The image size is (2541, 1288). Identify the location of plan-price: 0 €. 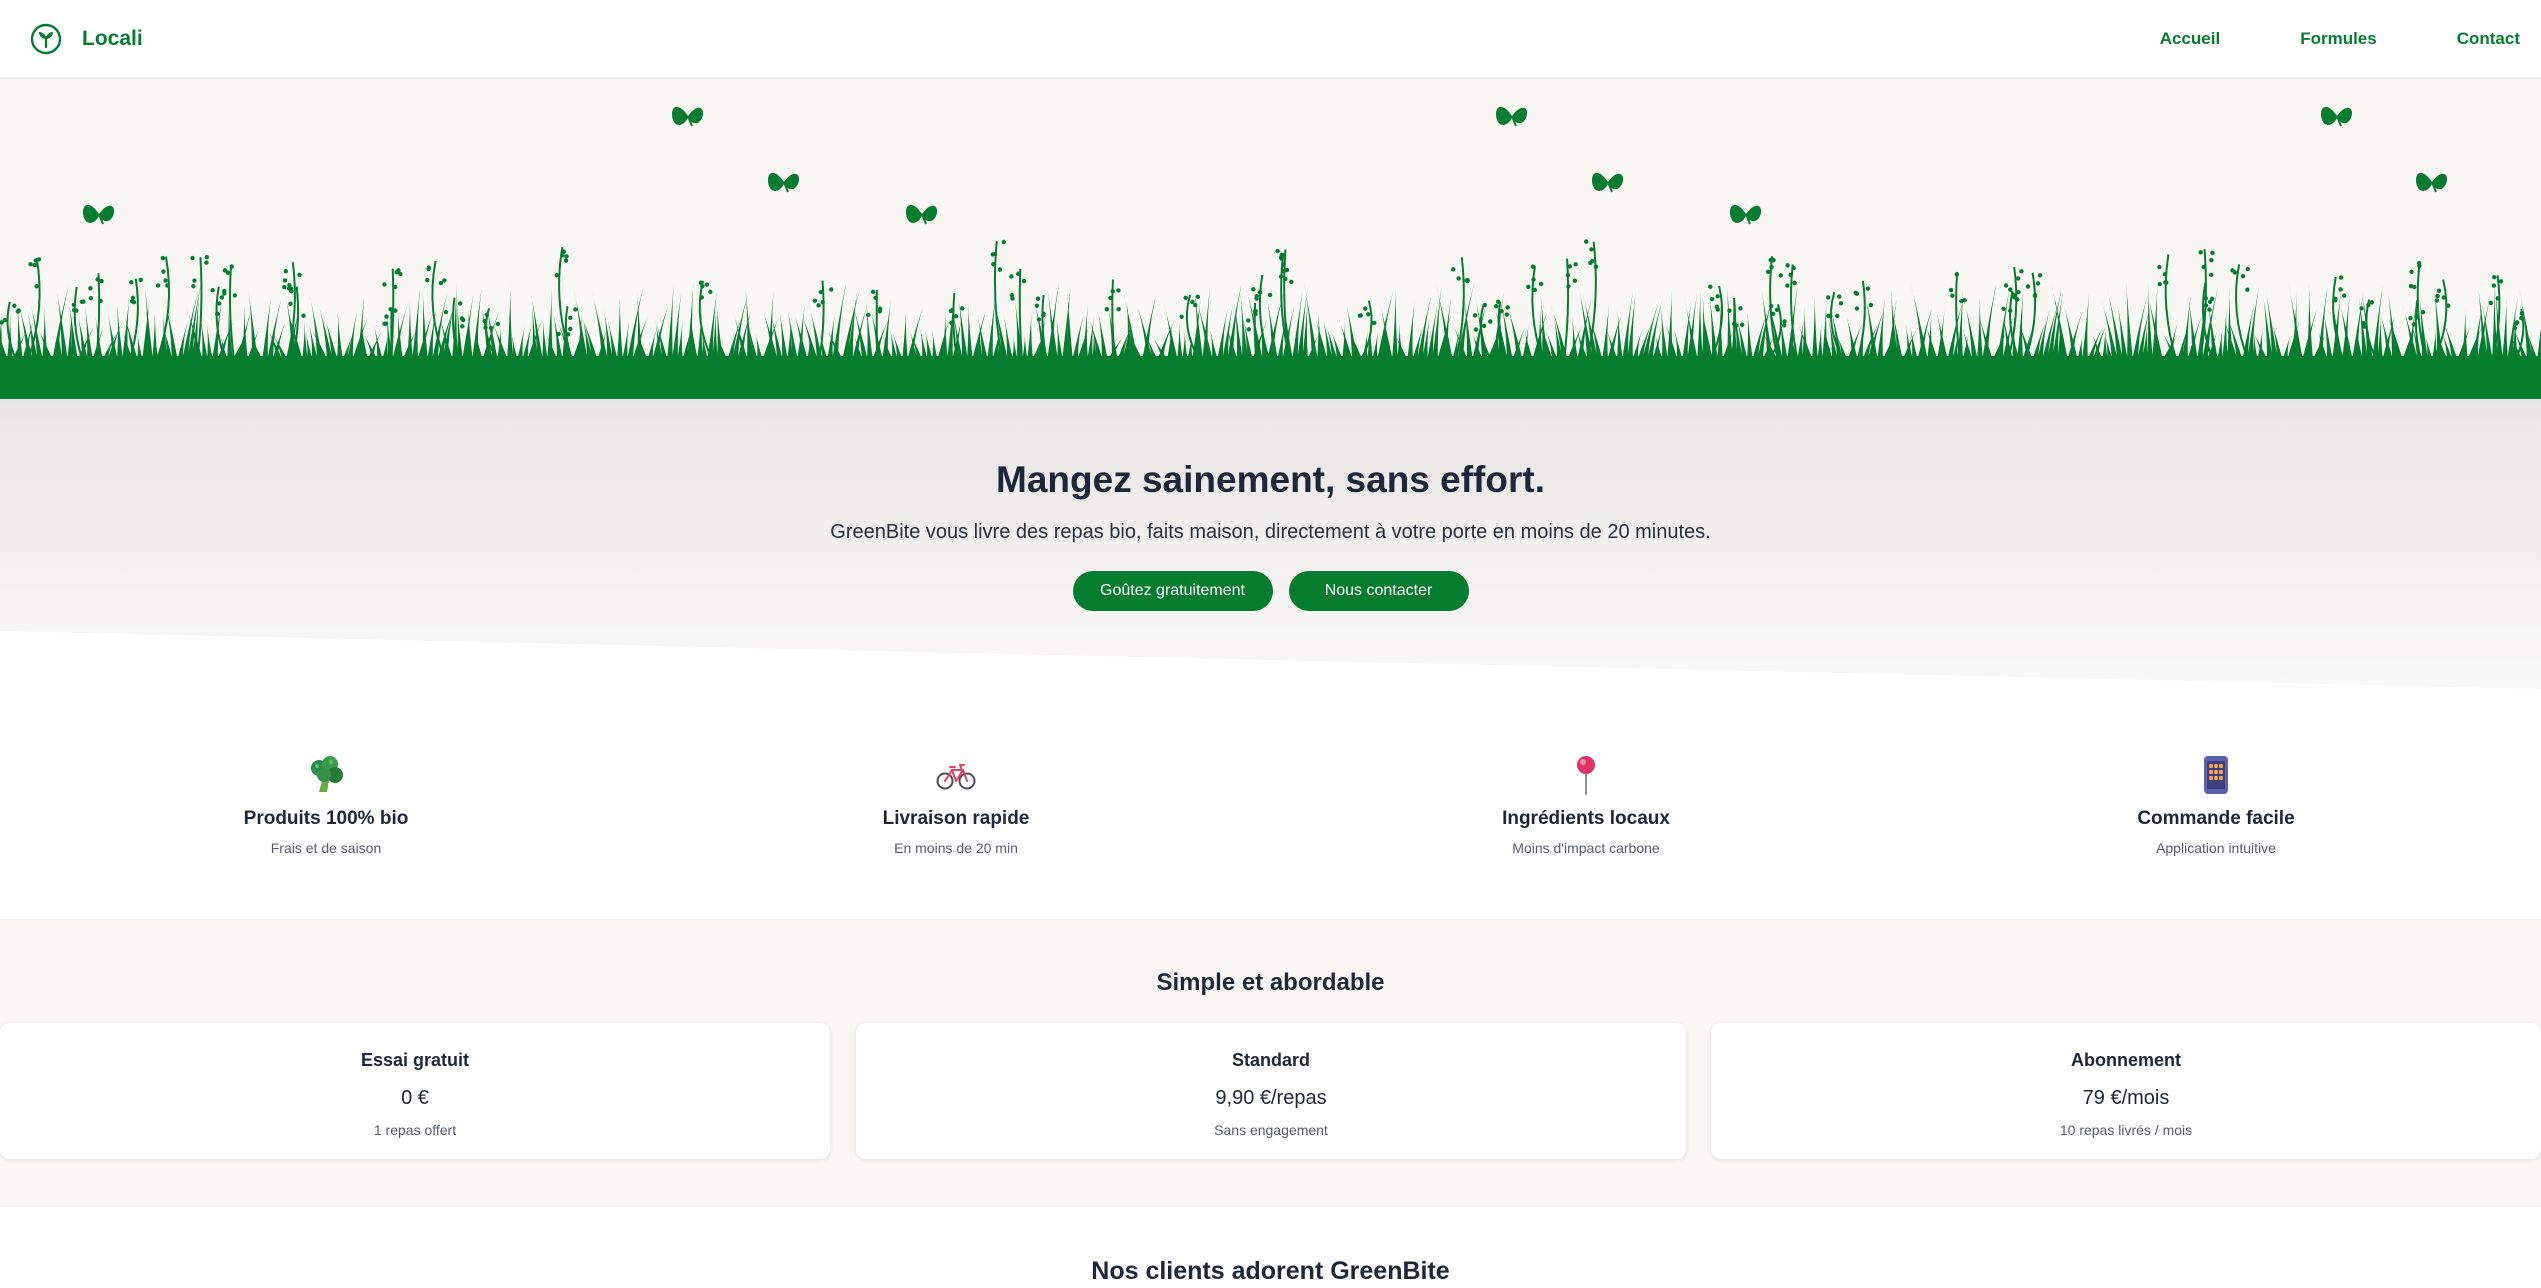
(415, 1098).